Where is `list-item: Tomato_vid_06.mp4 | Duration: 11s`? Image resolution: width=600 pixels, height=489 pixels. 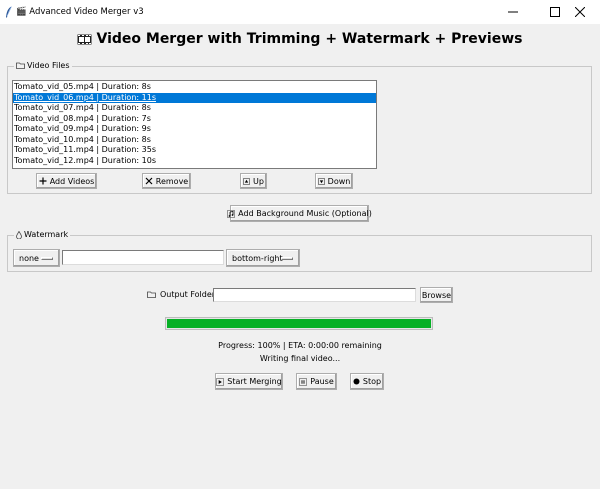
list-item: Tomato_vid_06.mp4 | Duration: 11s is located at coordinates (194, 97).